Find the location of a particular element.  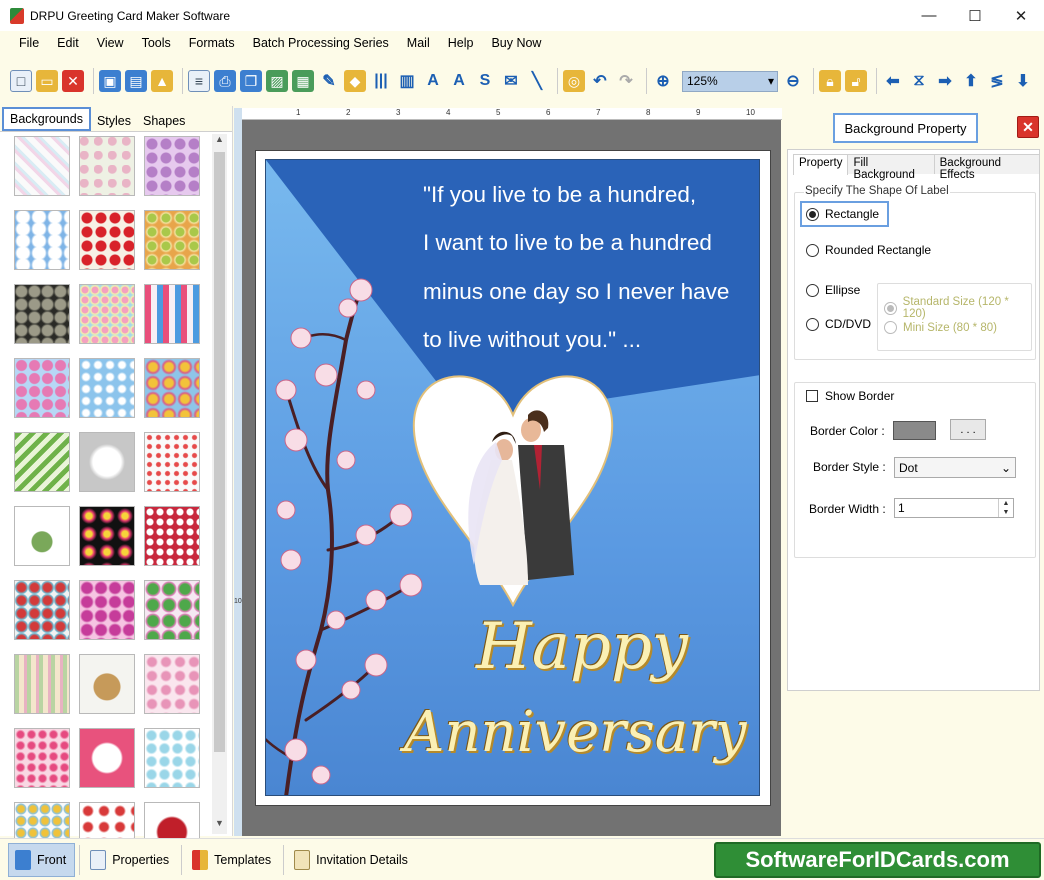

database-icon: ◎ is located at coordinates (574, 81).